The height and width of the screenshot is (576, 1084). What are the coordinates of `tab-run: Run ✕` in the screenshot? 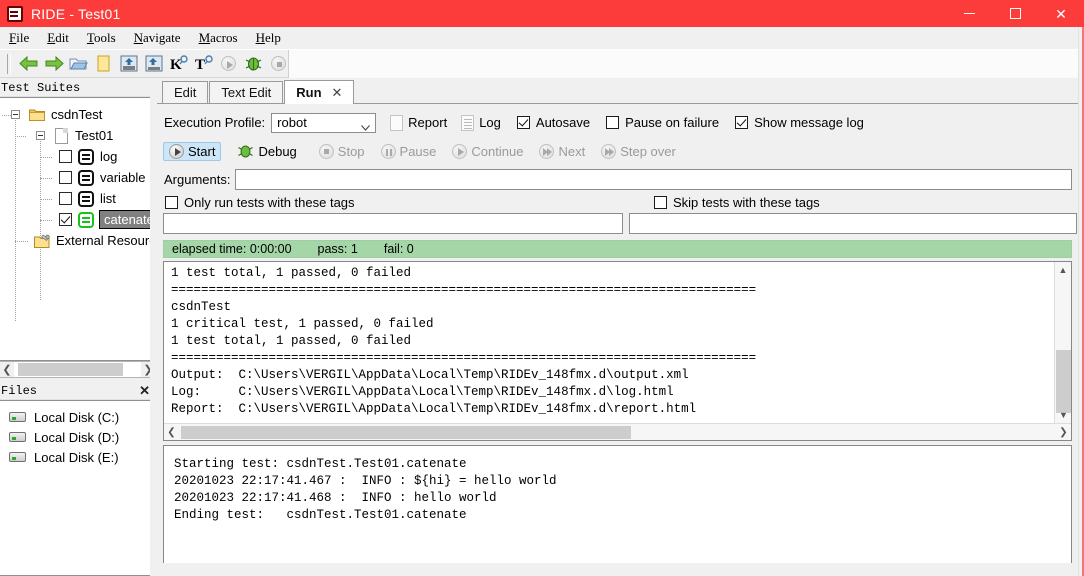 It's located at (319, 92).